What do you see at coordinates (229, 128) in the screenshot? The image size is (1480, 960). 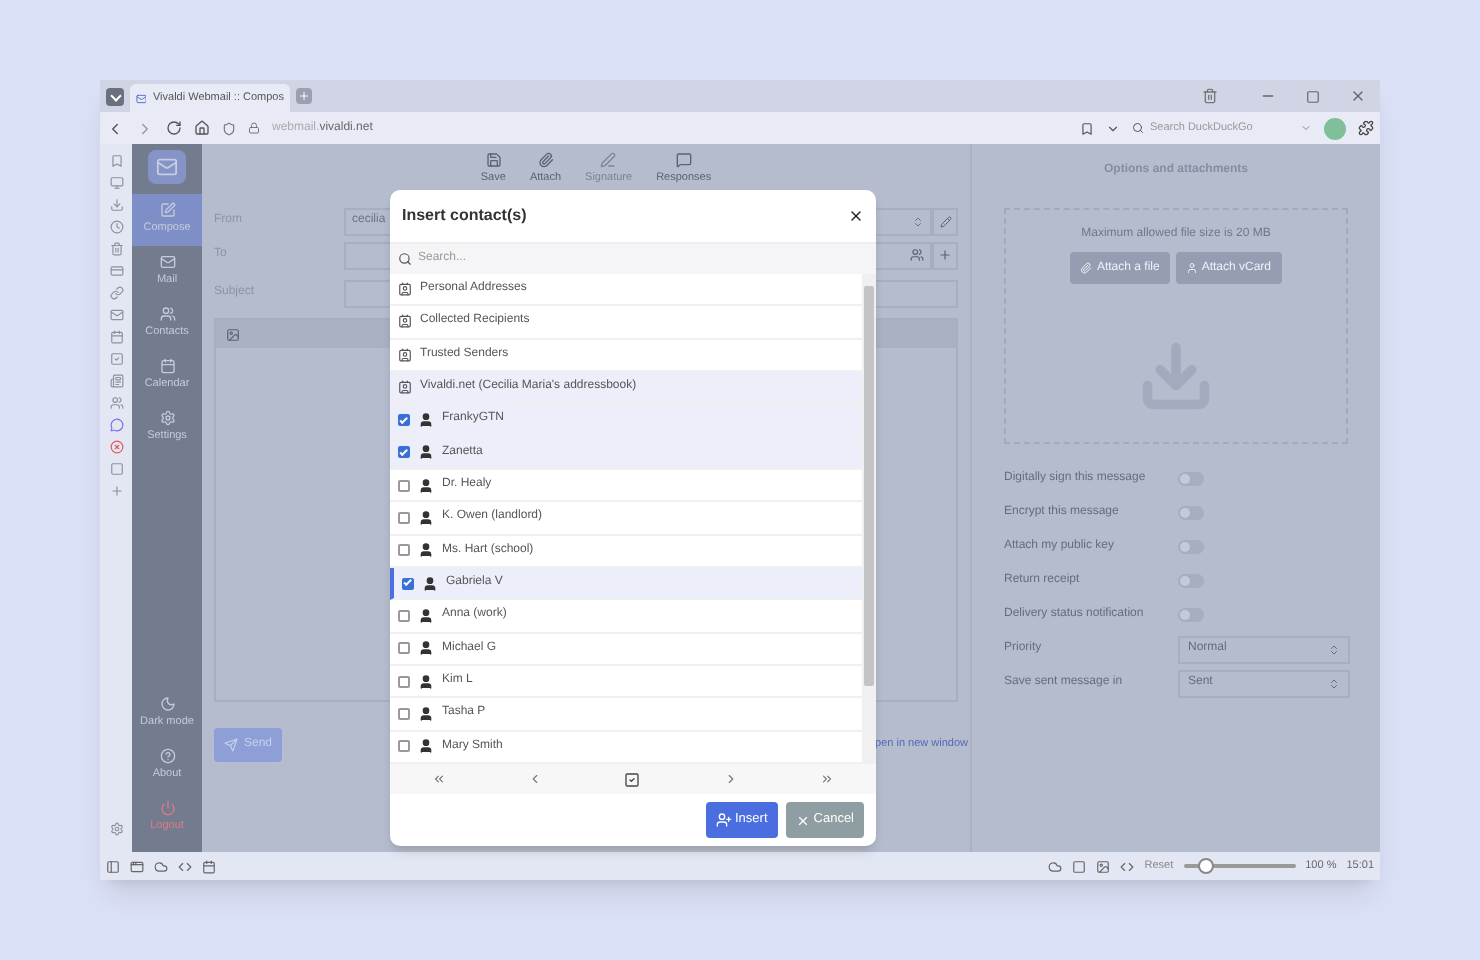 I see `shield-icon` at bounding box center [229, 128].